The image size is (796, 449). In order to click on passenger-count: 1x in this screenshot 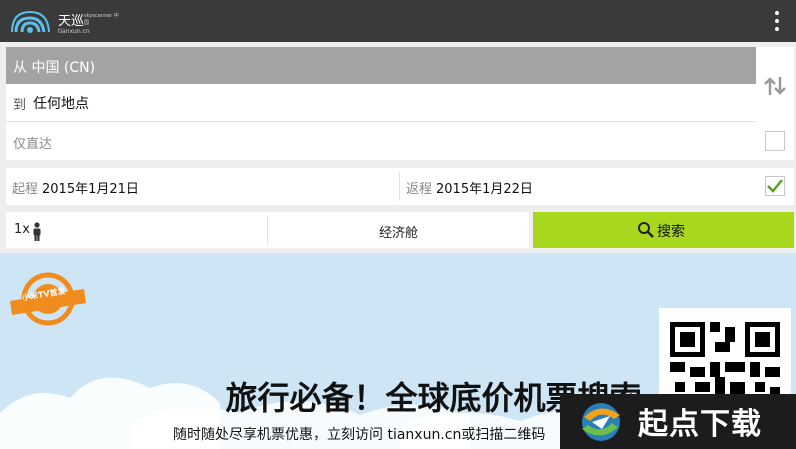, I will do `click(22, 229)`.